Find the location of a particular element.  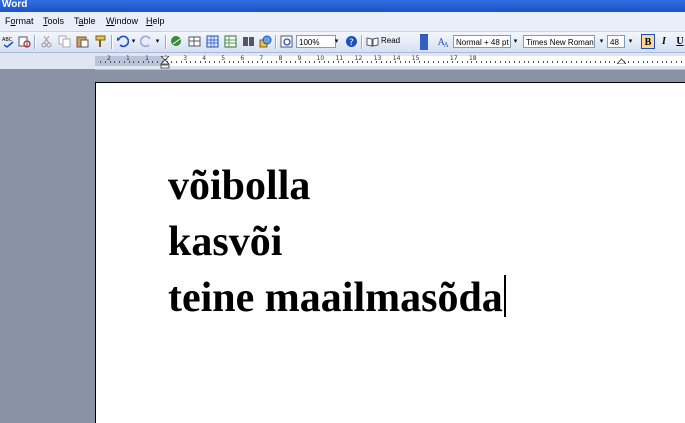

svg-text: ABC is located at coordinates (7, 40).